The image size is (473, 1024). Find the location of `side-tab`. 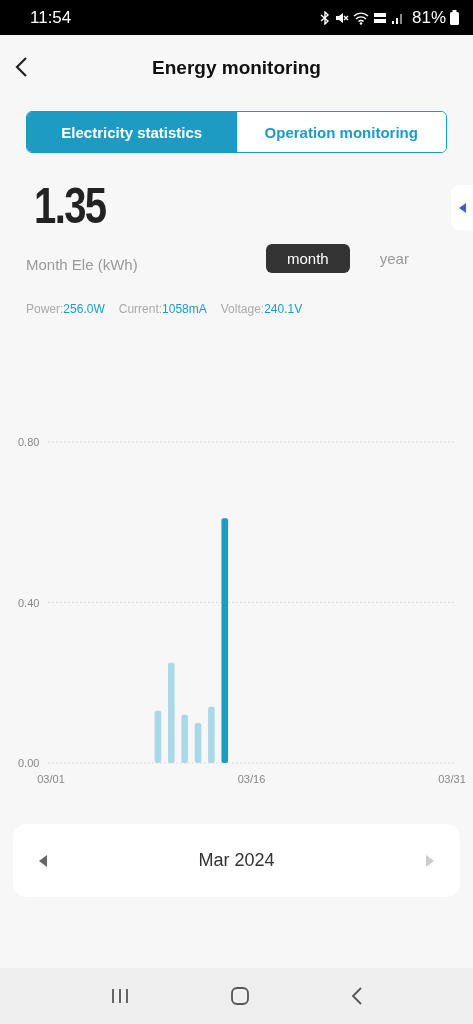

side-tab is located at coordinates (462, 207).